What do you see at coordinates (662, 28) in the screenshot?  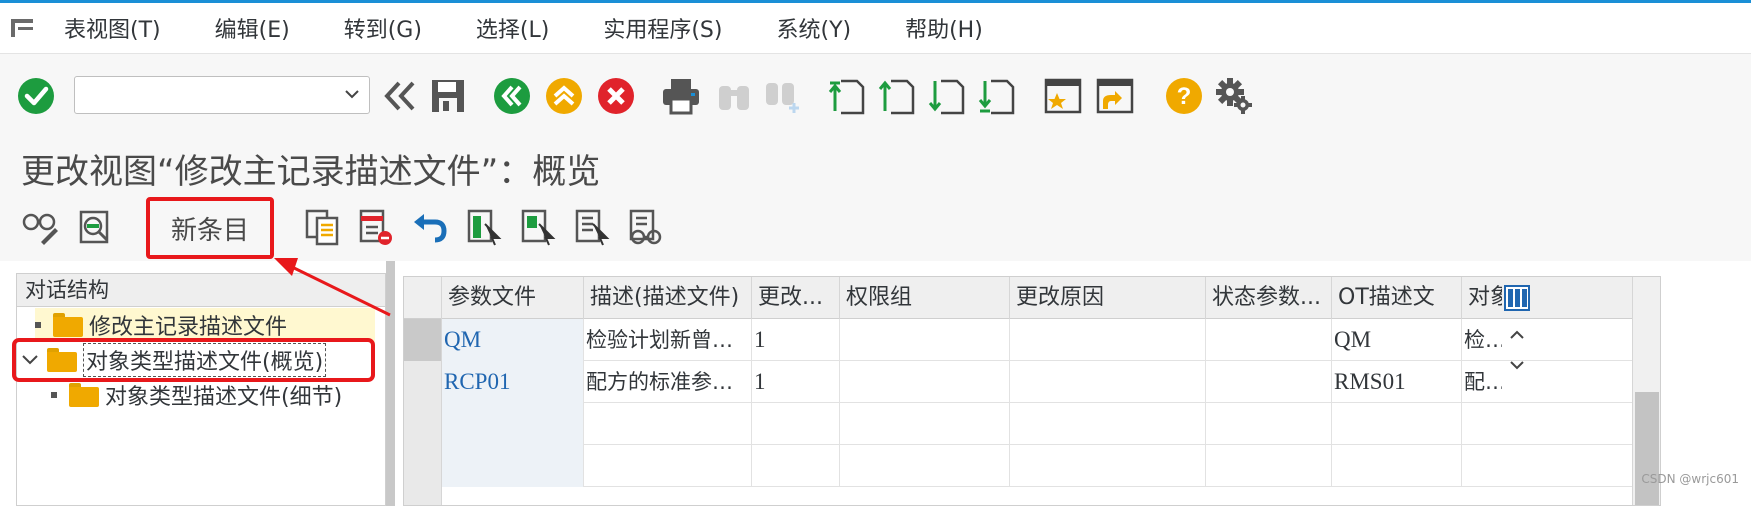 I see `menu-item-utilities: 实用程序(S)` at bounding box center [662, 28].